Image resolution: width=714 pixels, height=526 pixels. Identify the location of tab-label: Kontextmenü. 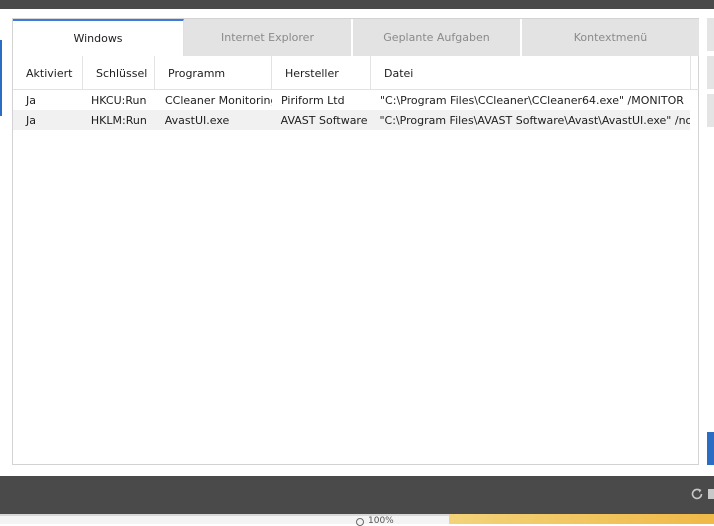
(610, 37).